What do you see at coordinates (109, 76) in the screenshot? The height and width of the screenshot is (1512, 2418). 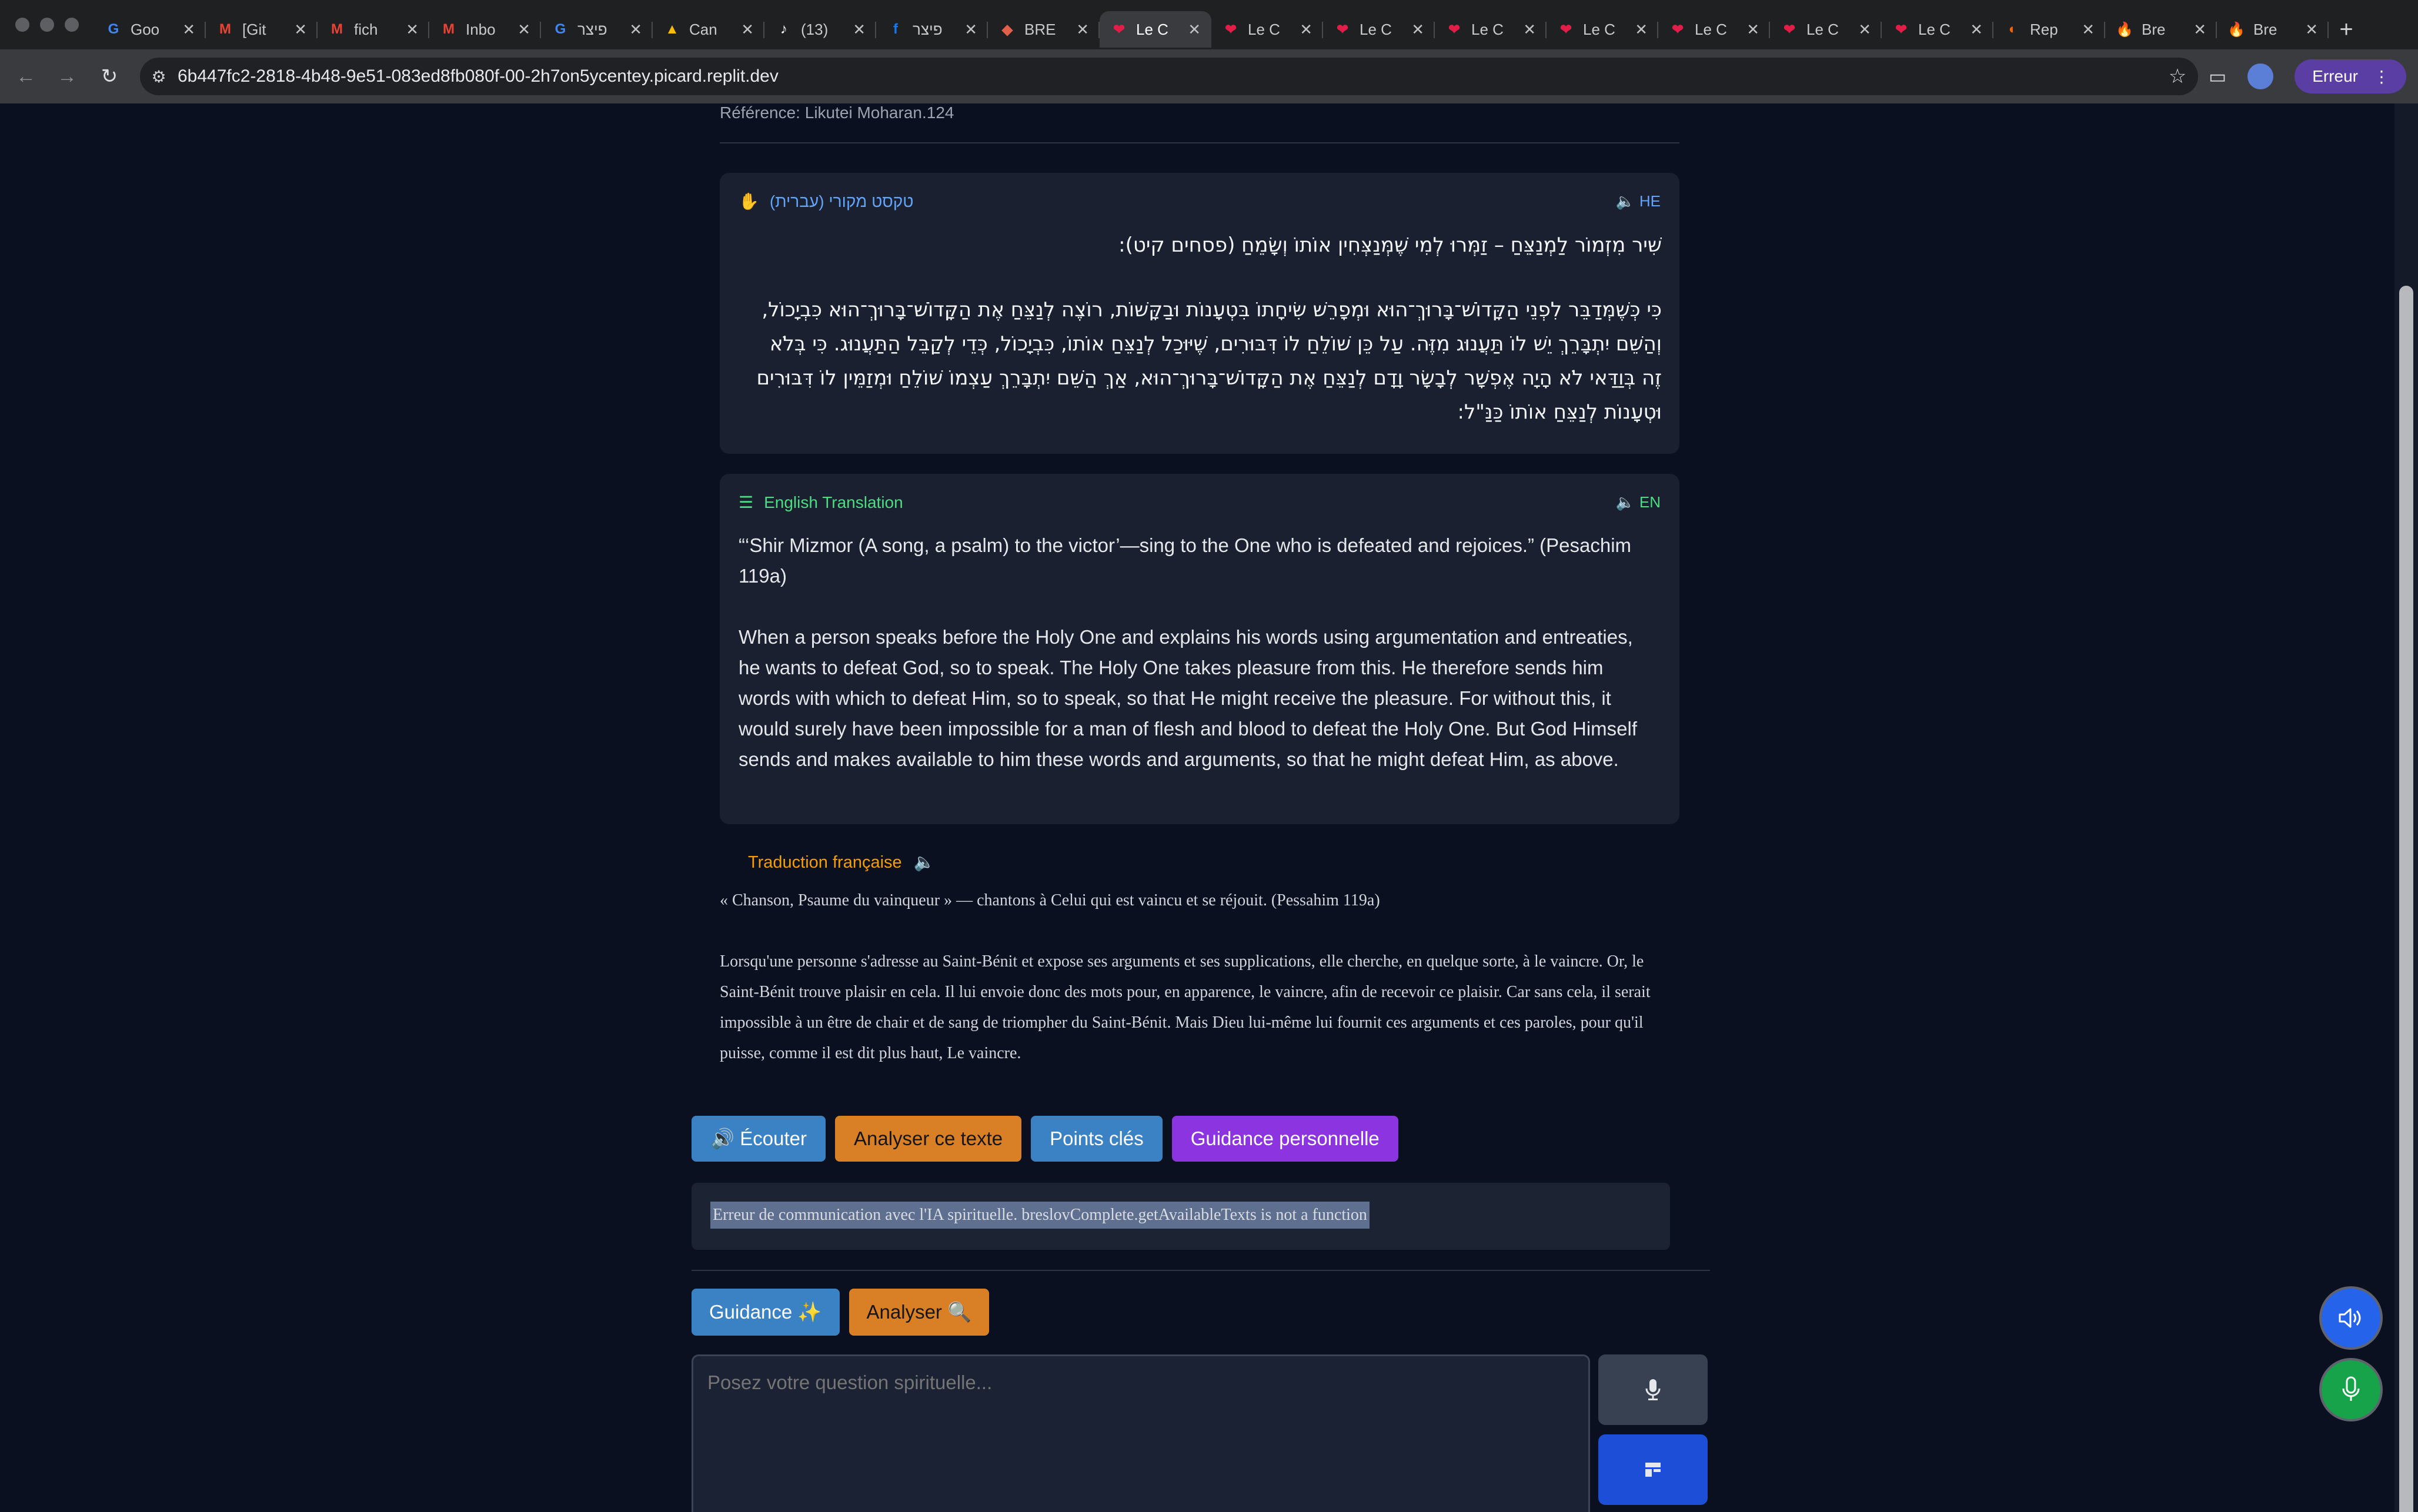 I see `reload-button: ↻` at bounding box center [109, 76].